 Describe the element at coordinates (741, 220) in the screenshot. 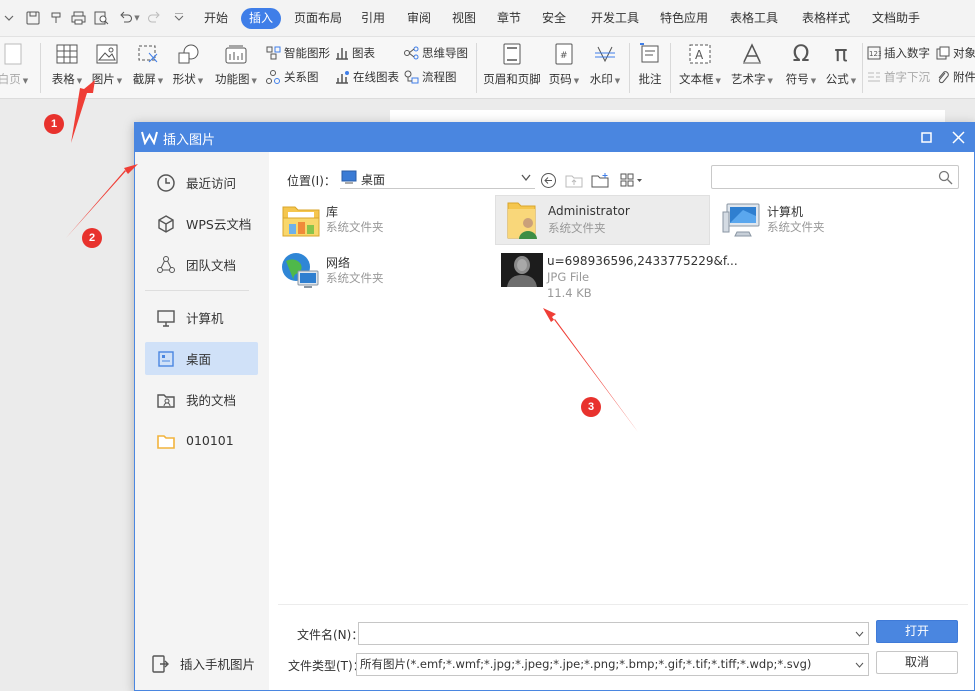

I see `computer-icon` at that location.